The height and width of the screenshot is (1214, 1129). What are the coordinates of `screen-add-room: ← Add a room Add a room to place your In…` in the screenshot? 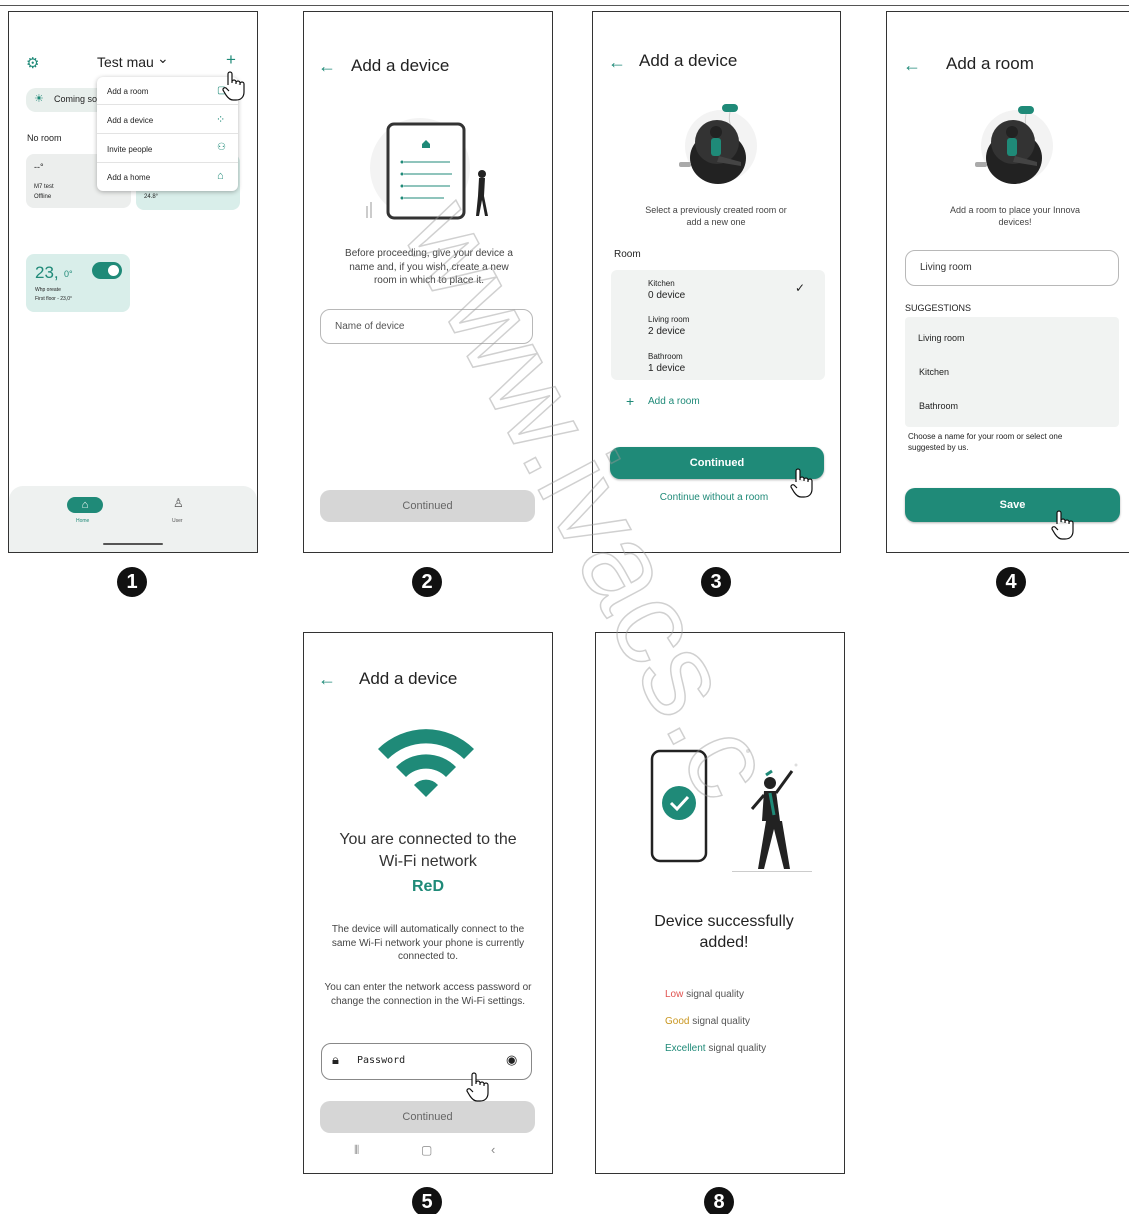 It's located at (1007, 282).